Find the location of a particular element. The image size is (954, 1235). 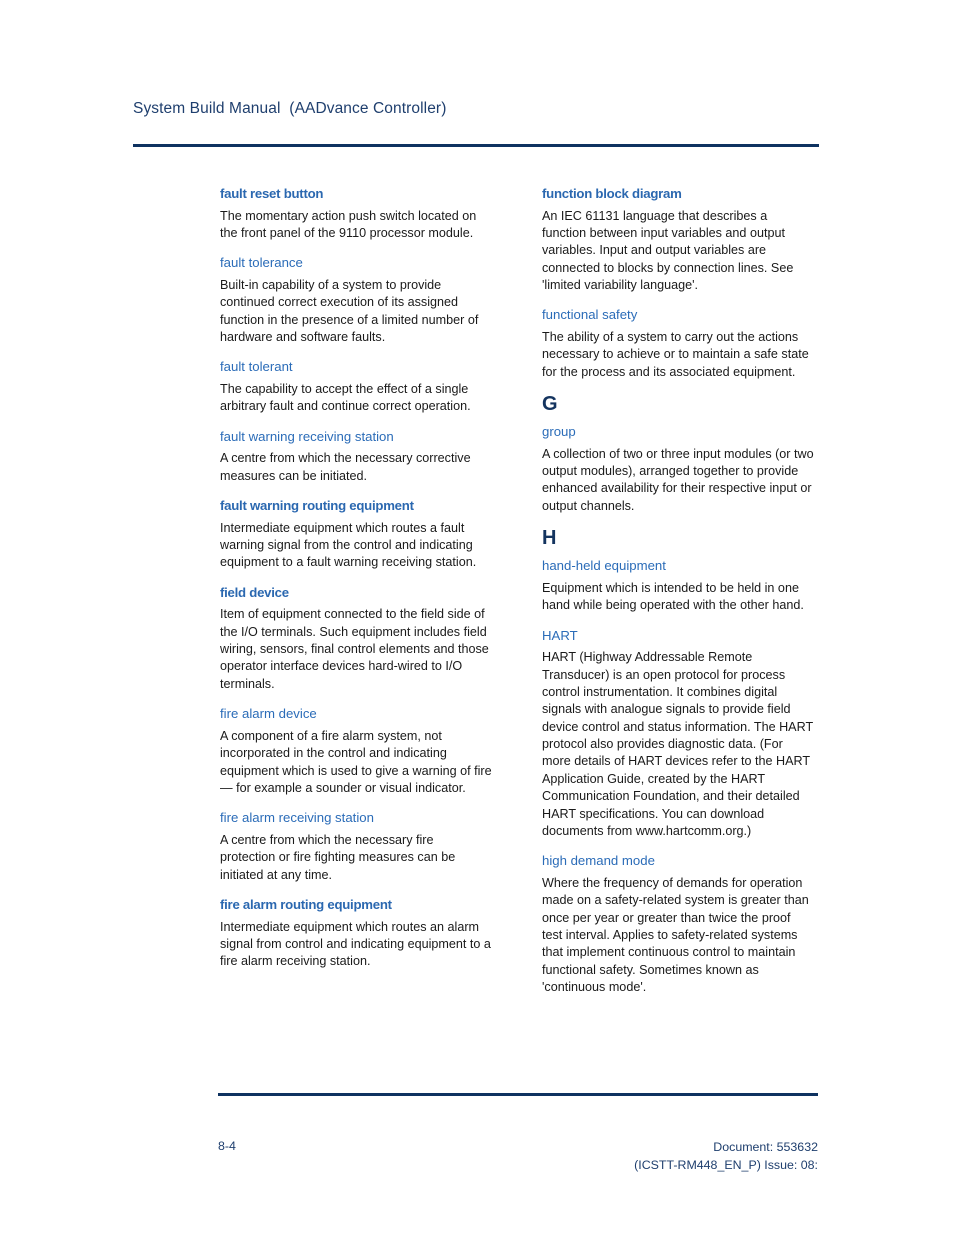

glossary-term: fault tolerant is located at coordinates (256, 367).